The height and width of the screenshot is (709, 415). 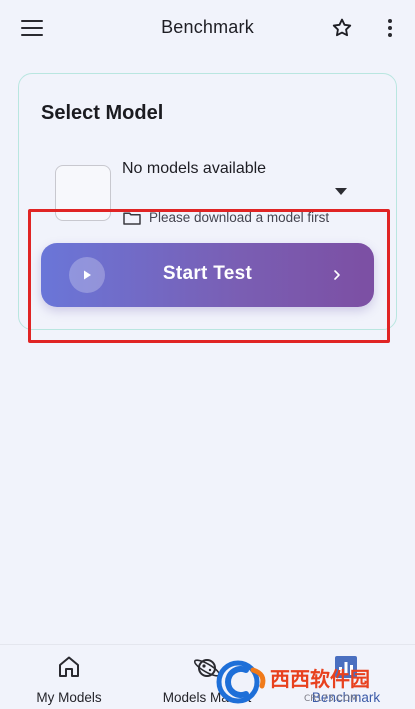 I want to click on nav-label: Benchmark, so click(x=346, y=697).